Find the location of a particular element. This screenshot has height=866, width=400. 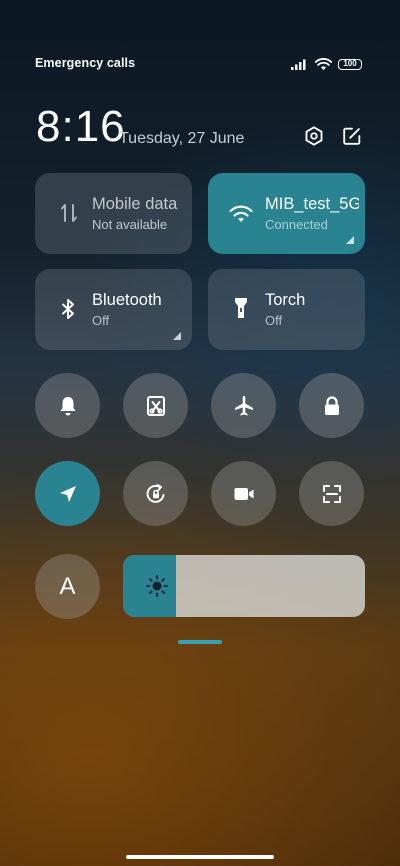

tile-subtitle: Connected is located at coordinates (296, 224).